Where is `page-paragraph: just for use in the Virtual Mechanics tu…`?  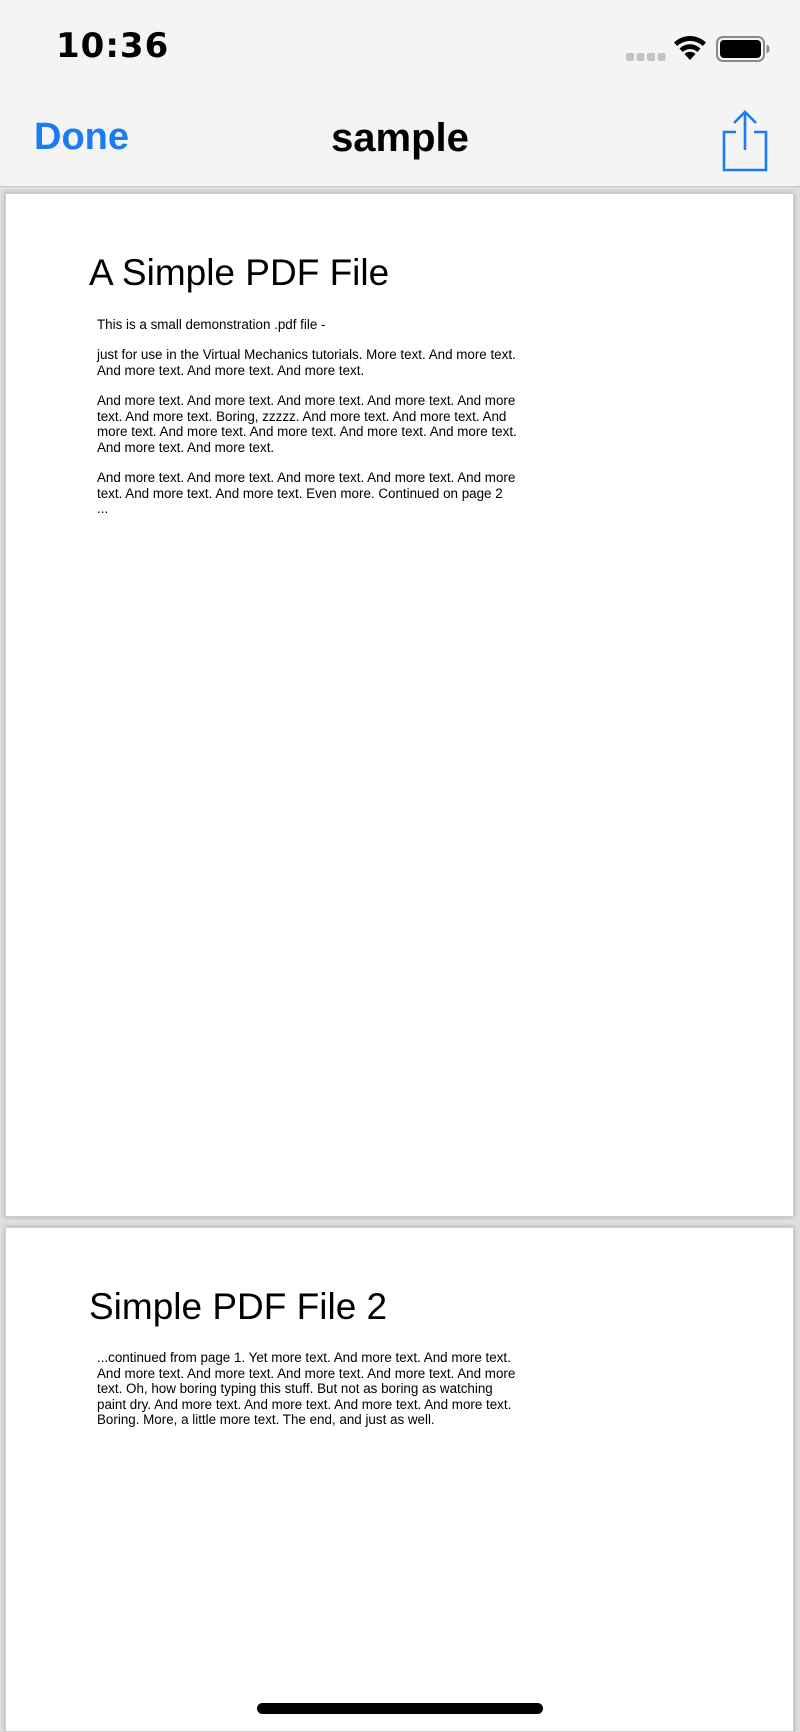
page-paragraph: just for use in the Virtual Mechanics tu… is located at coordinates (306, 362).